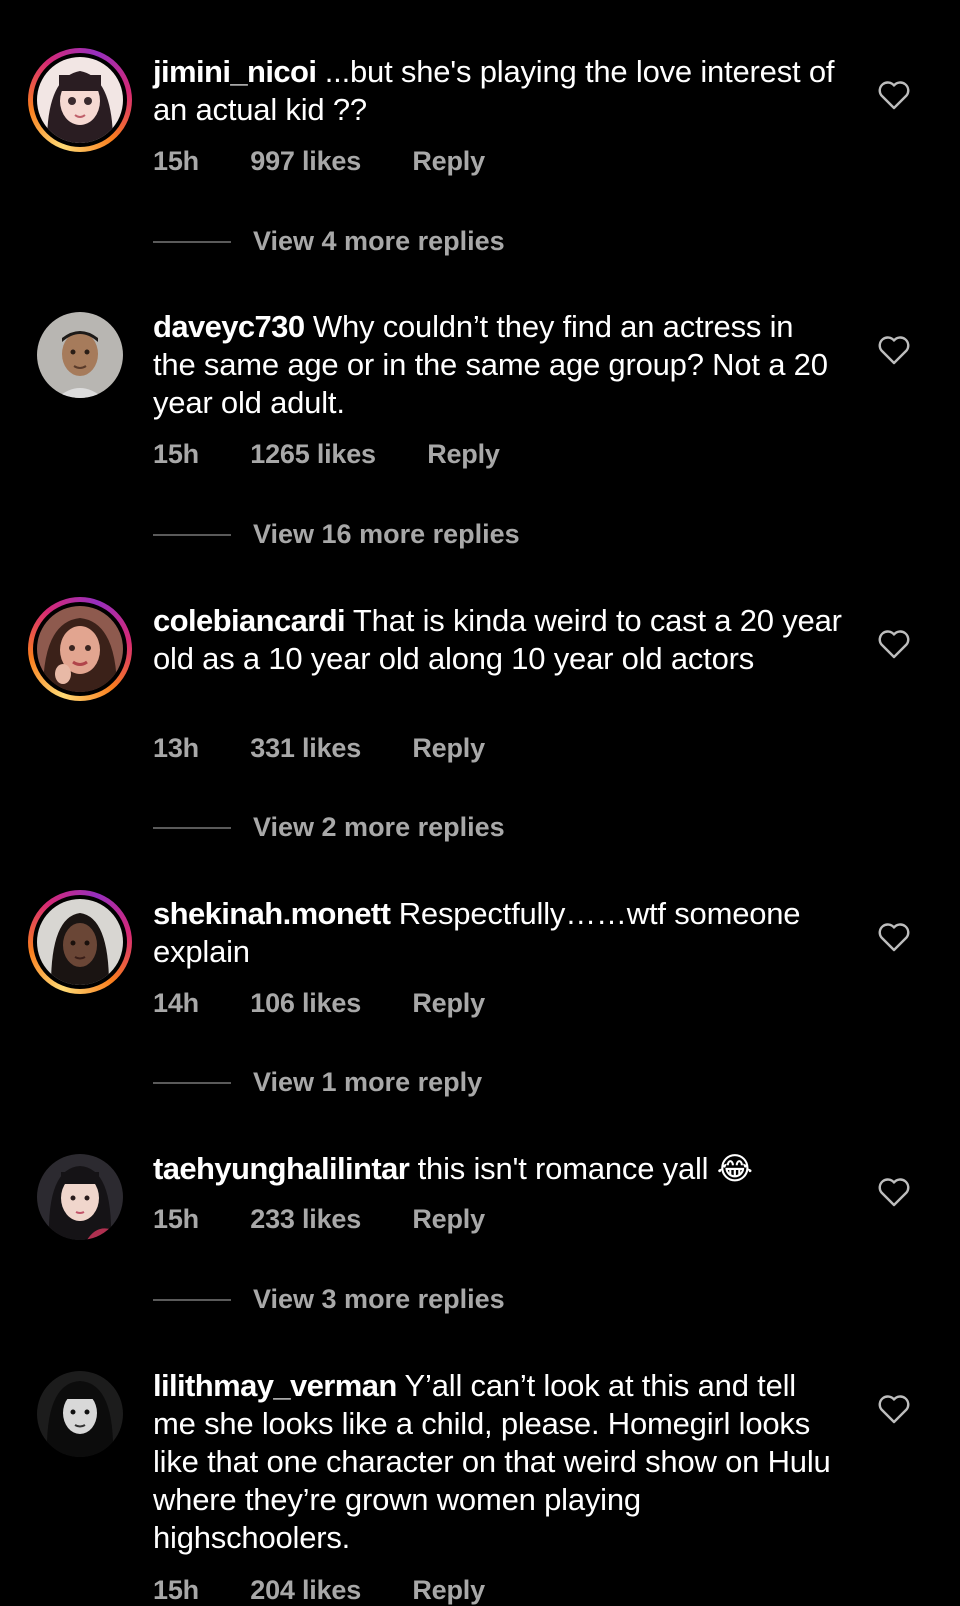 The height and width of the screenshot is (1606, 960). What do you see at coordinates (275, 1385) in the screenshot?
I see `comment-username: lilithmay_verman` at bounding box center [275, 1385].